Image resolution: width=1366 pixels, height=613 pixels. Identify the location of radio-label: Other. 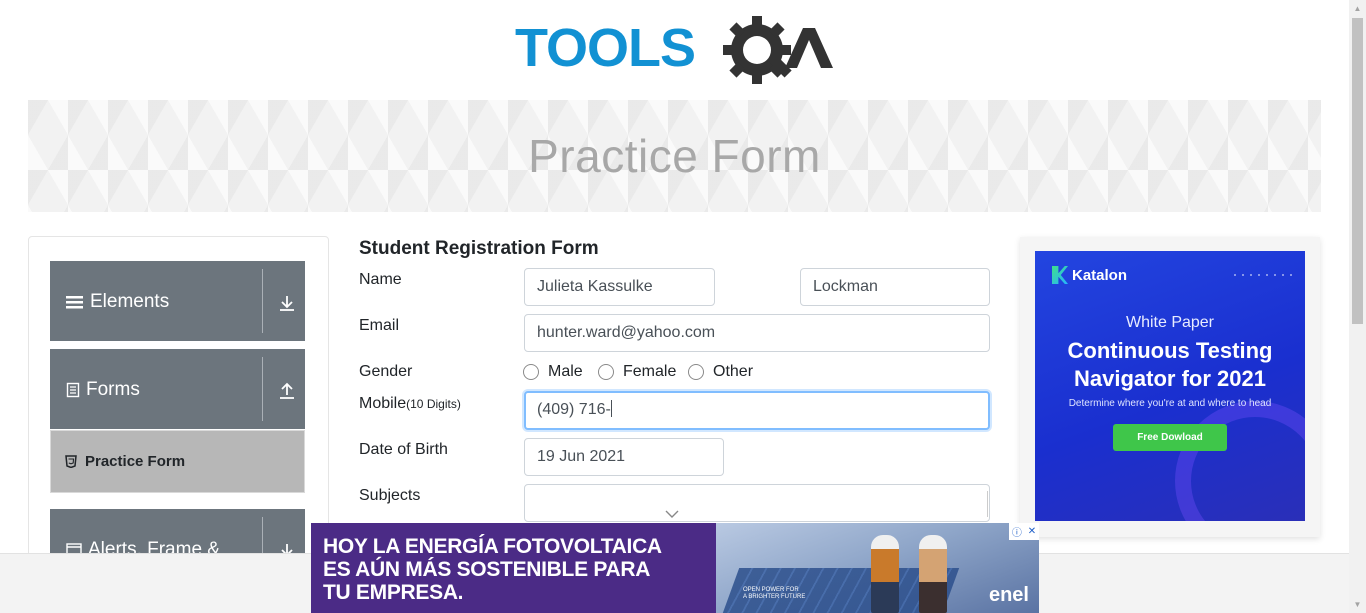
(733, 372).